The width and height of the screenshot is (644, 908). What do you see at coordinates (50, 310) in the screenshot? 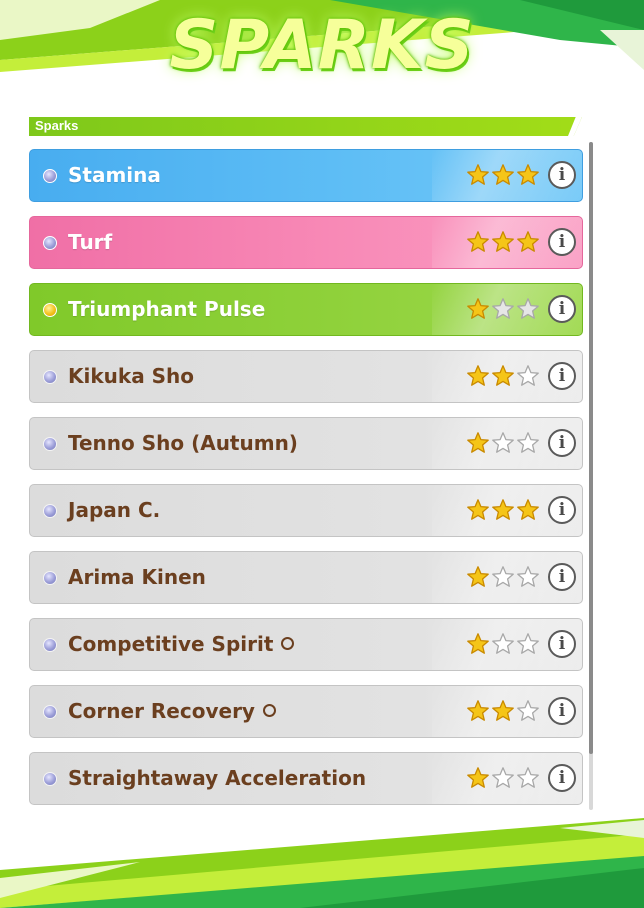
I see `gold-orb-icon` at bounding box center [50, 310].